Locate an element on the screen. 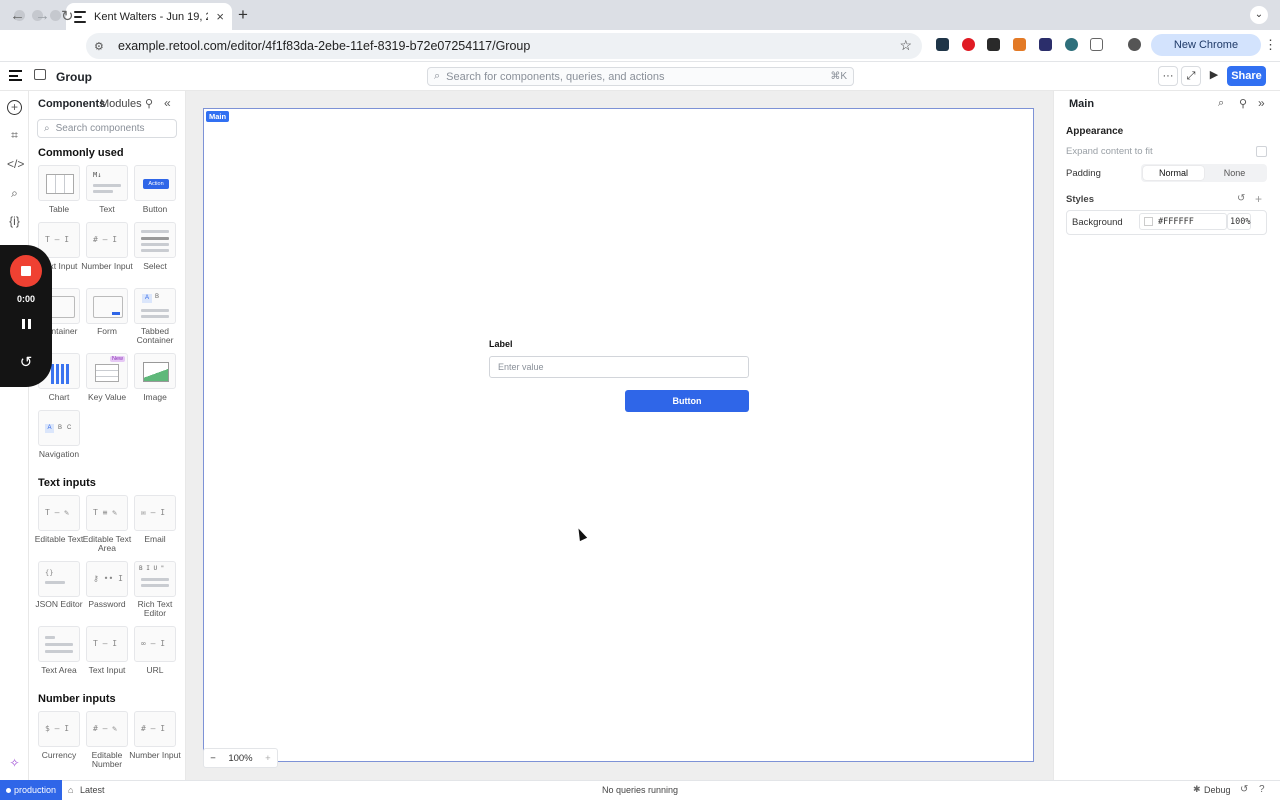  add-style-icon: + is located at coordinates (1258, 199).